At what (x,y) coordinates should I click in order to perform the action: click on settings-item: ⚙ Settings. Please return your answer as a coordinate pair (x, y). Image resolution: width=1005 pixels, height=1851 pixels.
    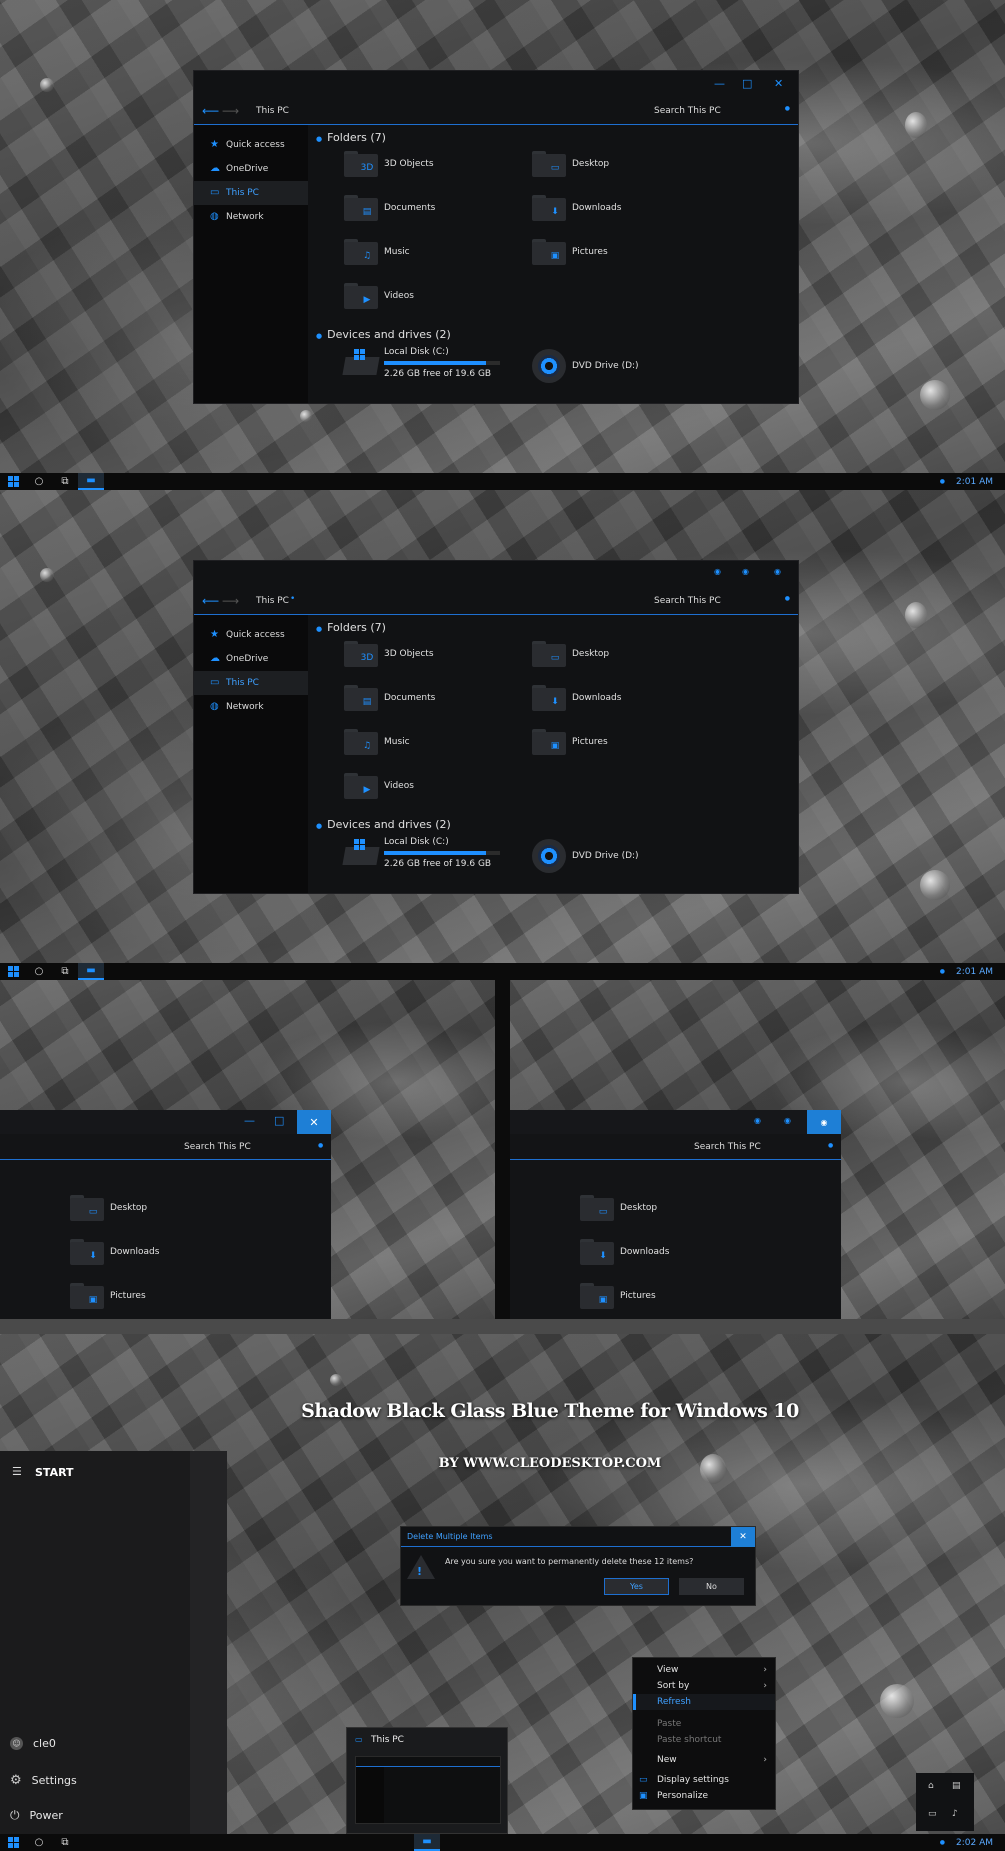
    Looking at the image, I should click on (43, 1780).